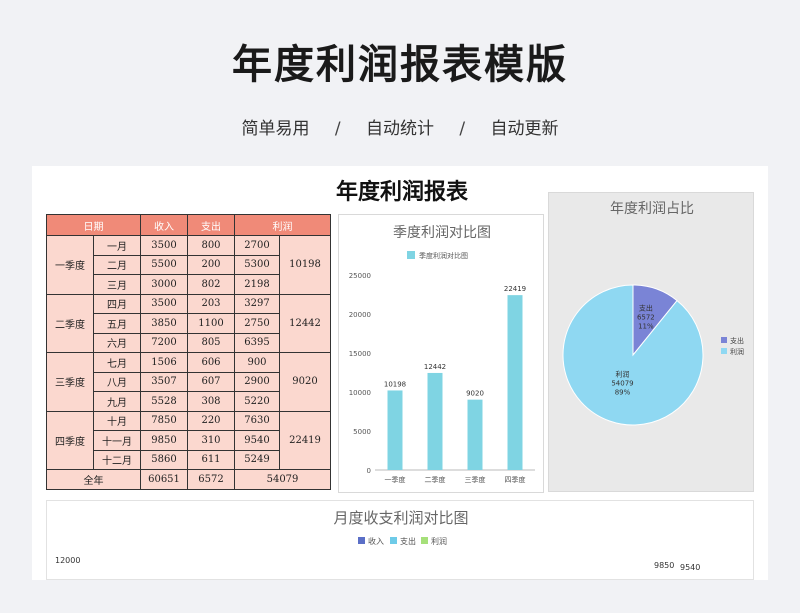 This screenshot has width=800, height=613. Describe the element at coordinates (70, 440) in the screenshot. I see `quarter-name: 四季度` at that location.